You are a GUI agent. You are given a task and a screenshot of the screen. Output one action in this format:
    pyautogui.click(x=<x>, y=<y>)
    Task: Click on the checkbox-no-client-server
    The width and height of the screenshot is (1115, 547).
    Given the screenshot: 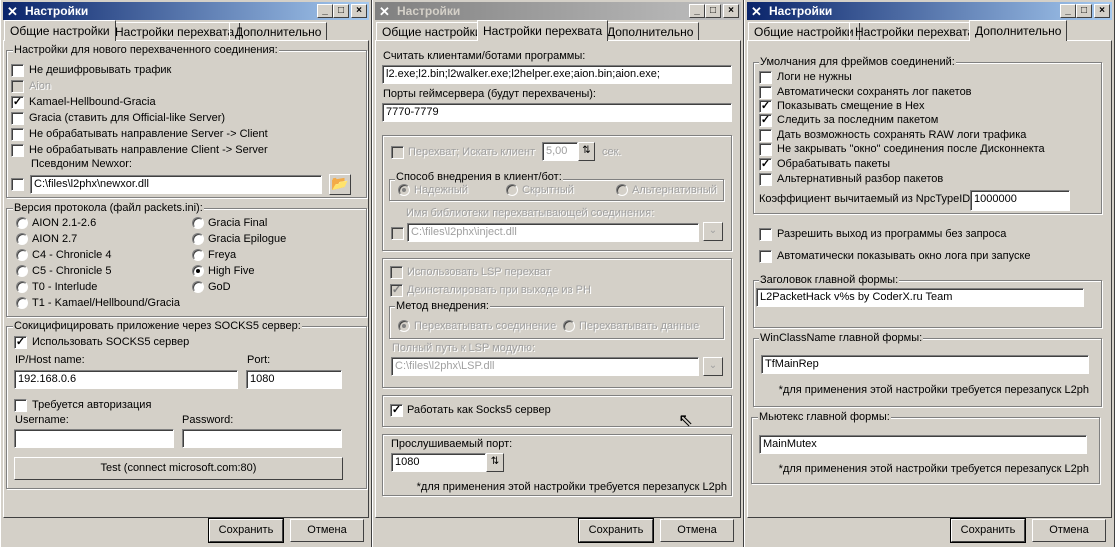 What is the action you would take?
    pyautogui.click(x=17, y=150)
    